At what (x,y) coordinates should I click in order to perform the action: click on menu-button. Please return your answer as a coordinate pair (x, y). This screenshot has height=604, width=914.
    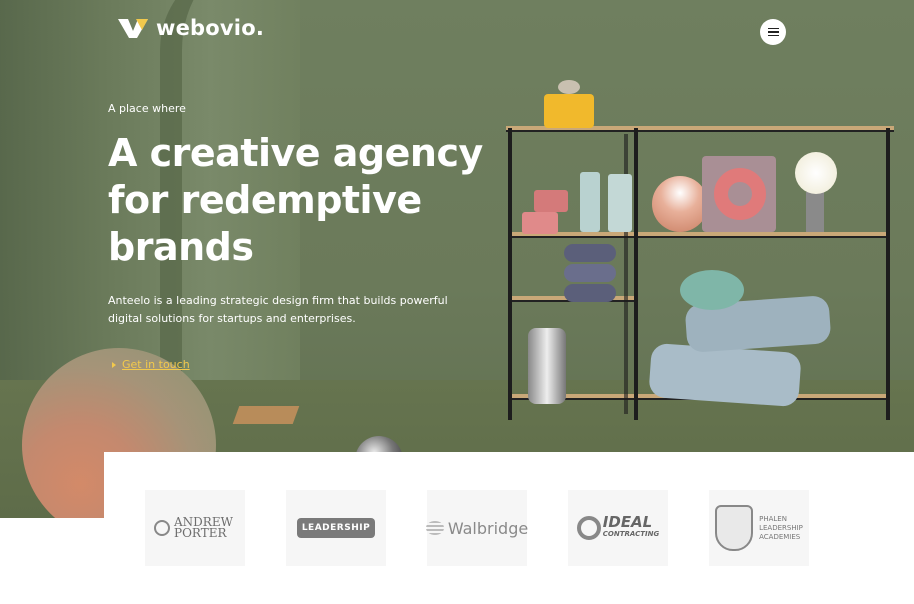
    Looking at the image, I should click on (773, 32).